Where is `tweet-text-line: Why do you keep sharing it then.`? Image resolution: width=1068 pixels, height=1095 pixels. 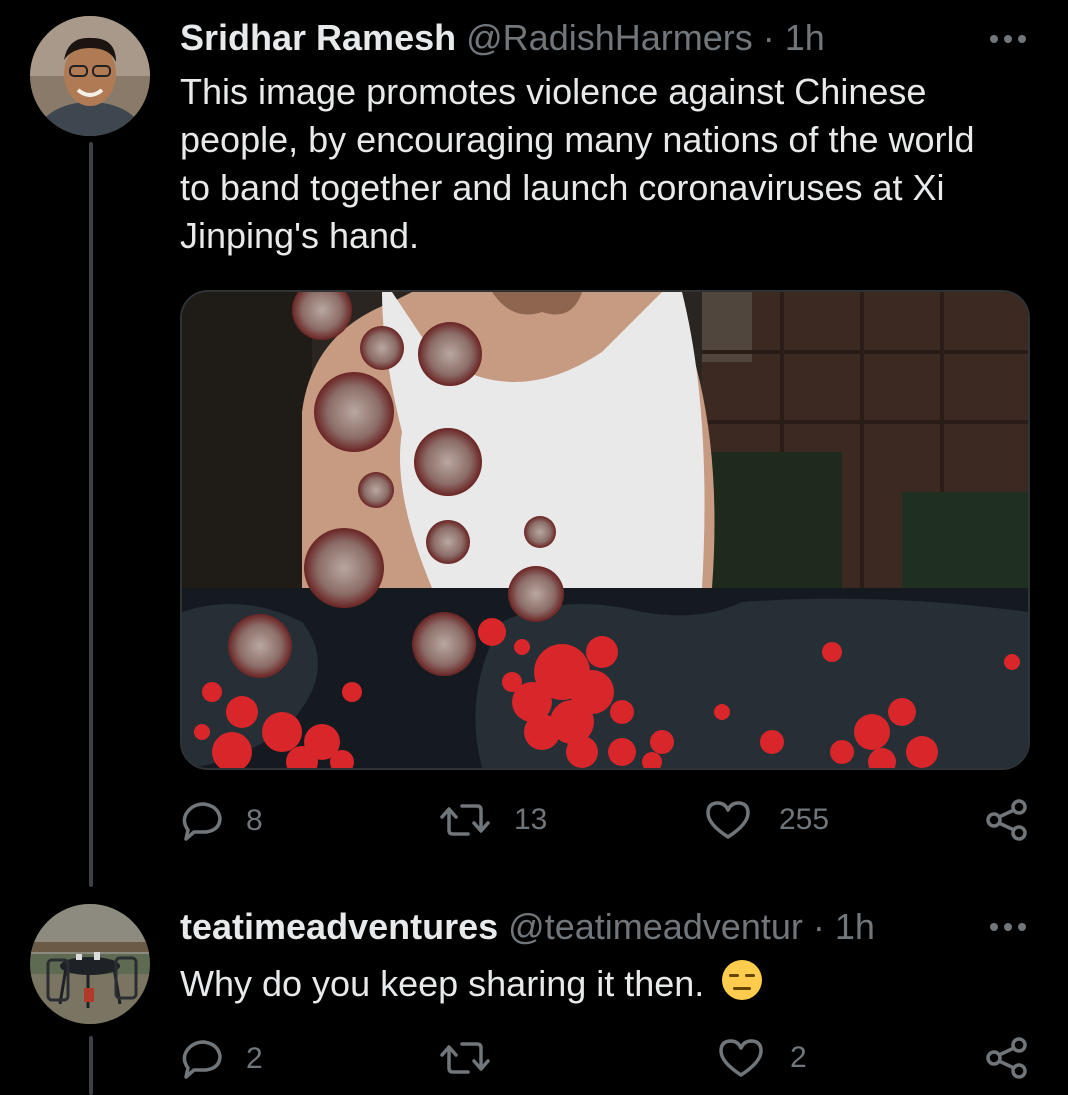 tweet-text-line: Why do you keep sharing it then. is located at coordinates (442, 983).